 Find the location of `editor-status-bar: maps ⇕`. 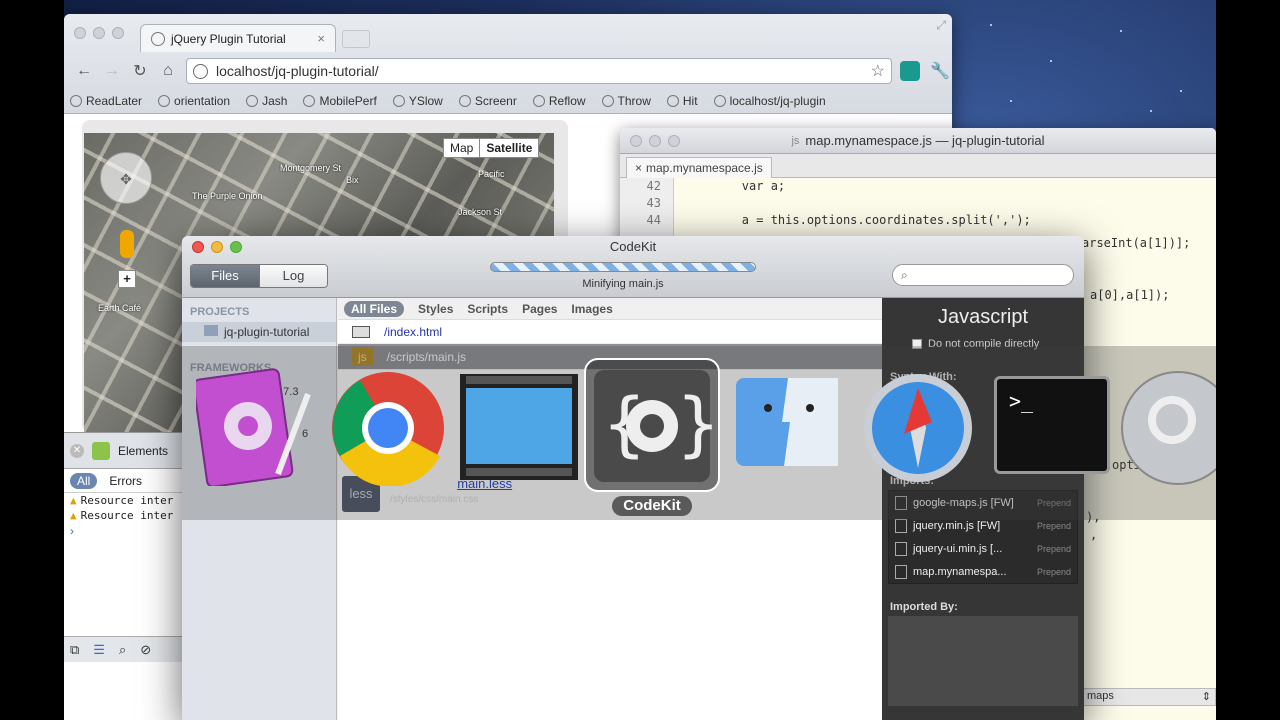

editor-status-bar: maps ⇕ is located at coordinates (1149, 697).